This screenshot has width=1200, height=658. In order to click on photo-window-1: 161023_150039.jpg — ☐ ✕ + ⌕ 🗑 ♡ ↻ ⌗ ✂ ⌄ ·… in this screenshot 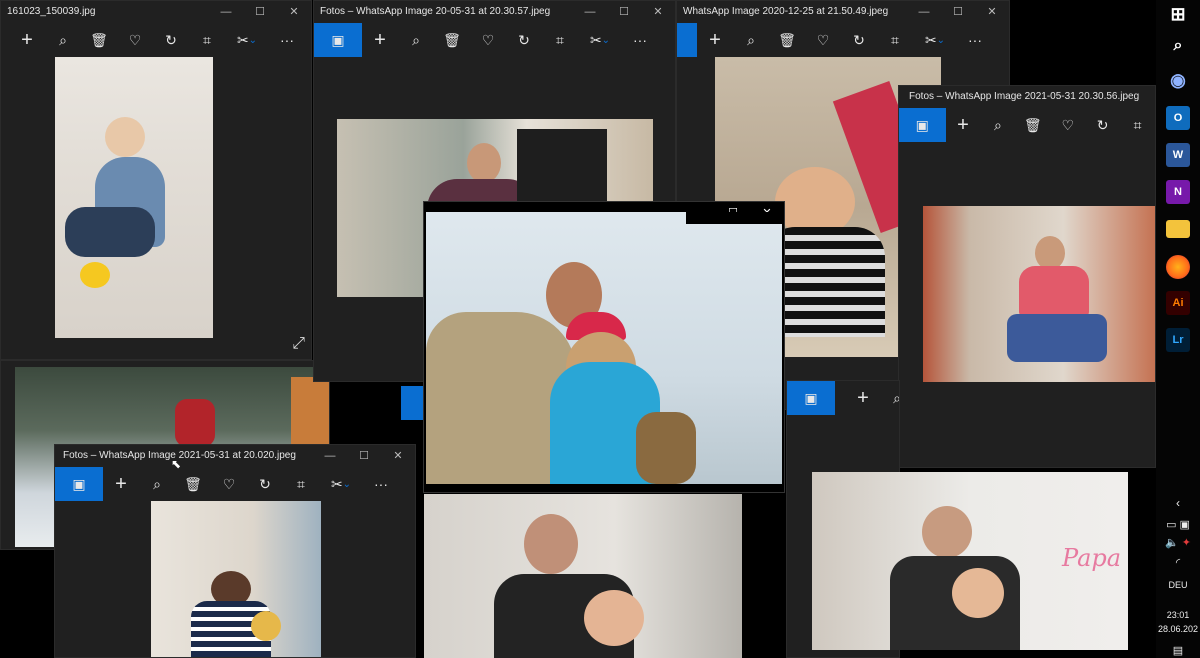, I will do `click(156, 180)`.